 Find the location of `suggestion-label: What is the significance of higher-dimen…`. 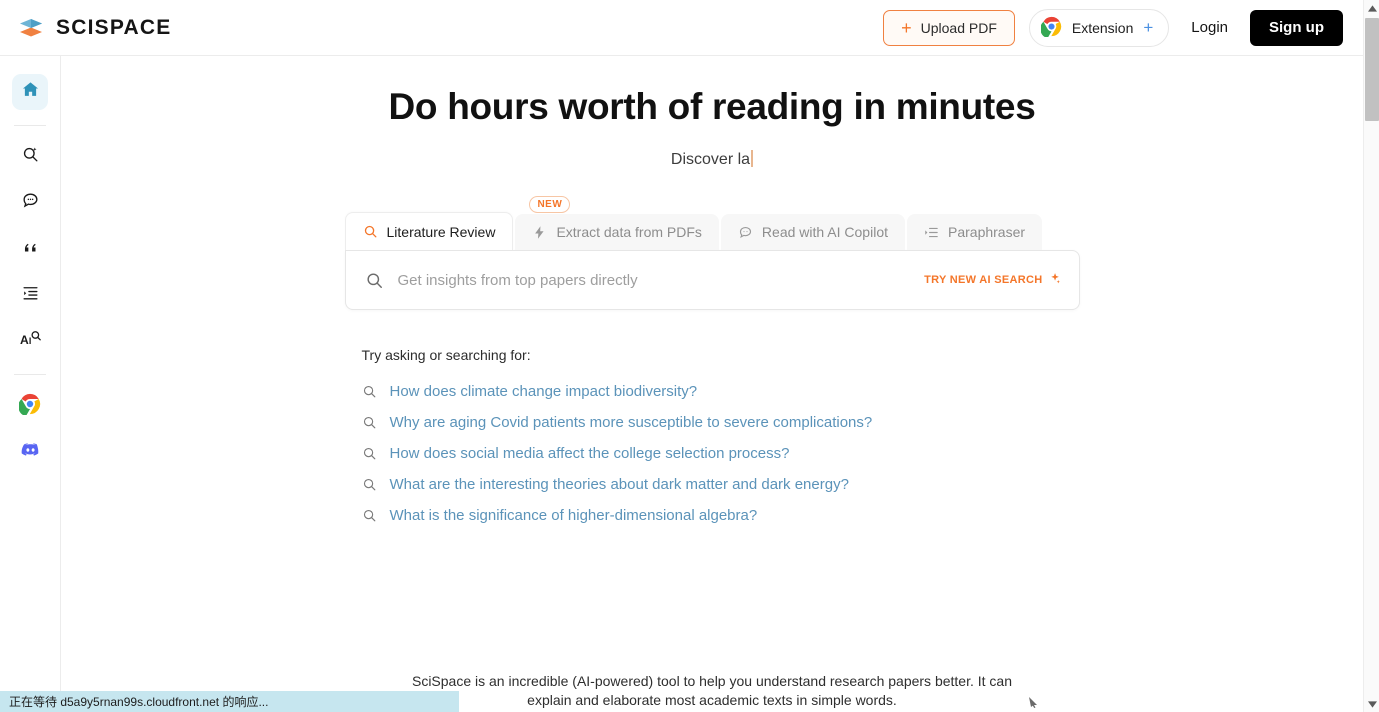

suggestion-label: What is the significance of higher-dimen… is located at coordinates (573, 515).